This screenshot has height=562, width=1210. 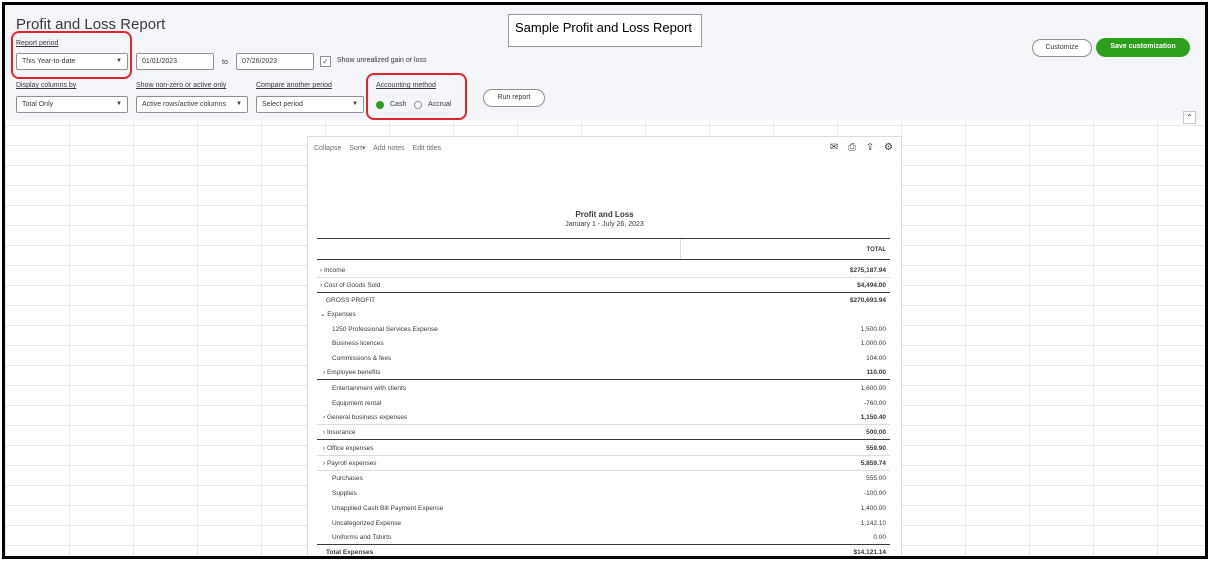 I want to click on report-row-value: 0.00, so click(x=879, y=537).